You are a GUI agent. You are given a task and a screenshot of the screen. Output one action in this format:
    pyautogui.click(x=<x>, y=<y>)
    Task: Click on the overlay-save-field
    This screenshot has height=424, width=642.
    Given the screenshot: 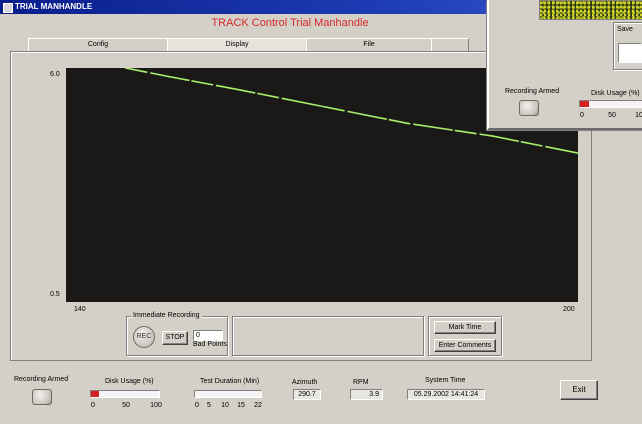 What is the action you would take?
    pyautogui.click(x=630, y=53)
    